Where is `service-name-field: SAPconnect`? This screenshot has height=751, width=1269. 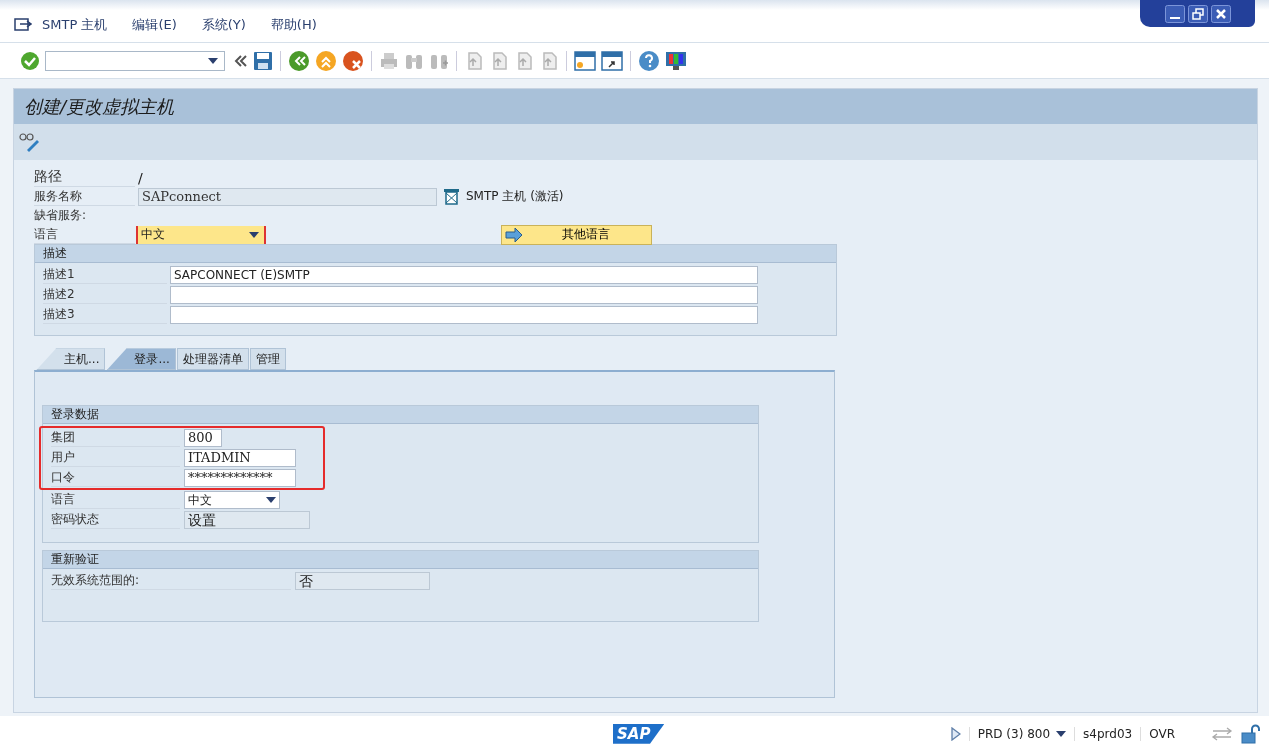 service-name-field: SAPconnect is located at coordinates (287, 196).